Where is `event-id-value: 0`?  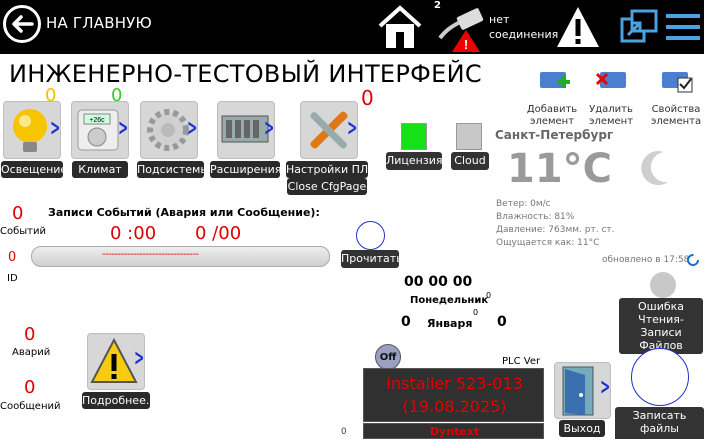
event-id-value: 0 is located at coordinates (12, 257).